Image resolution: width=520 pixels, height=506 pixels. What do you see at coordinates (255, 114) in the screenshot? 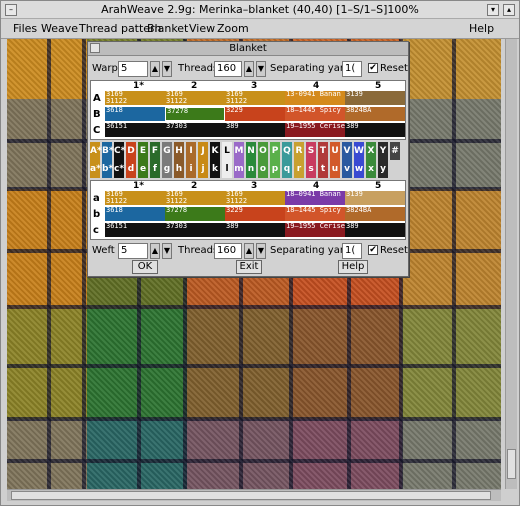
I see `cell-B3: 3229` at bounding box center [255, 114].